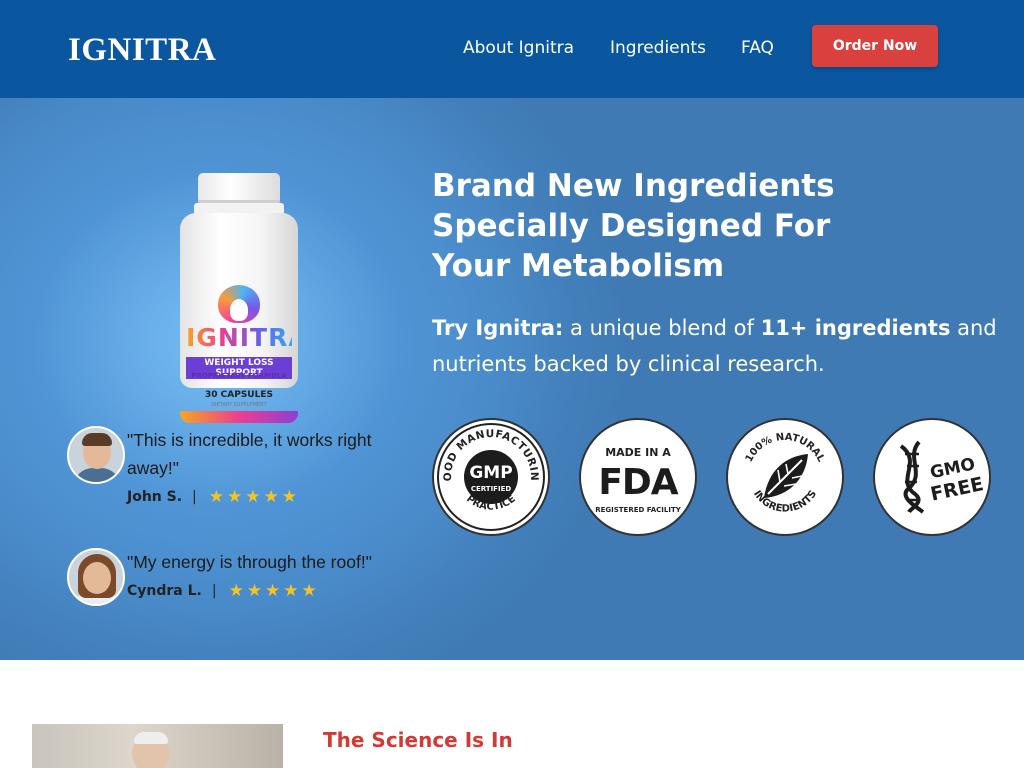  I want to click on testimonial-quote: "My energy is through the roof!", so click(249, 562).